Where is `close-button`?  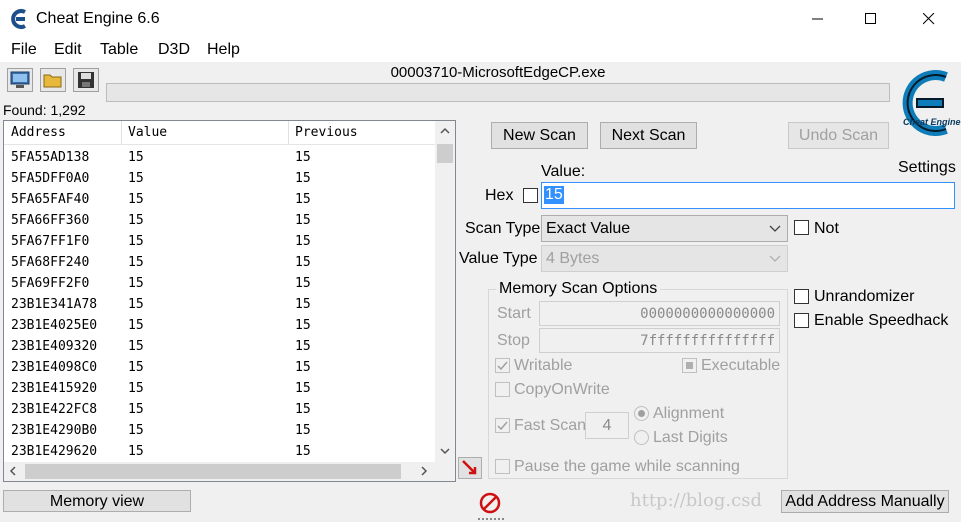
close-button is located at coordinates (929, 19).